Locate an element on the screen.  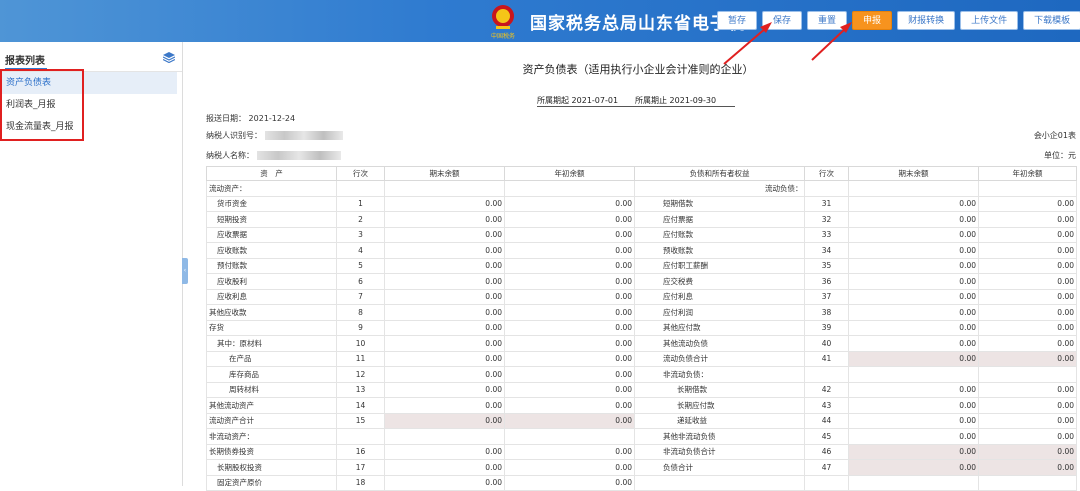
toolbar-button-4: 财报转换 is located at coordinates (926, 20).